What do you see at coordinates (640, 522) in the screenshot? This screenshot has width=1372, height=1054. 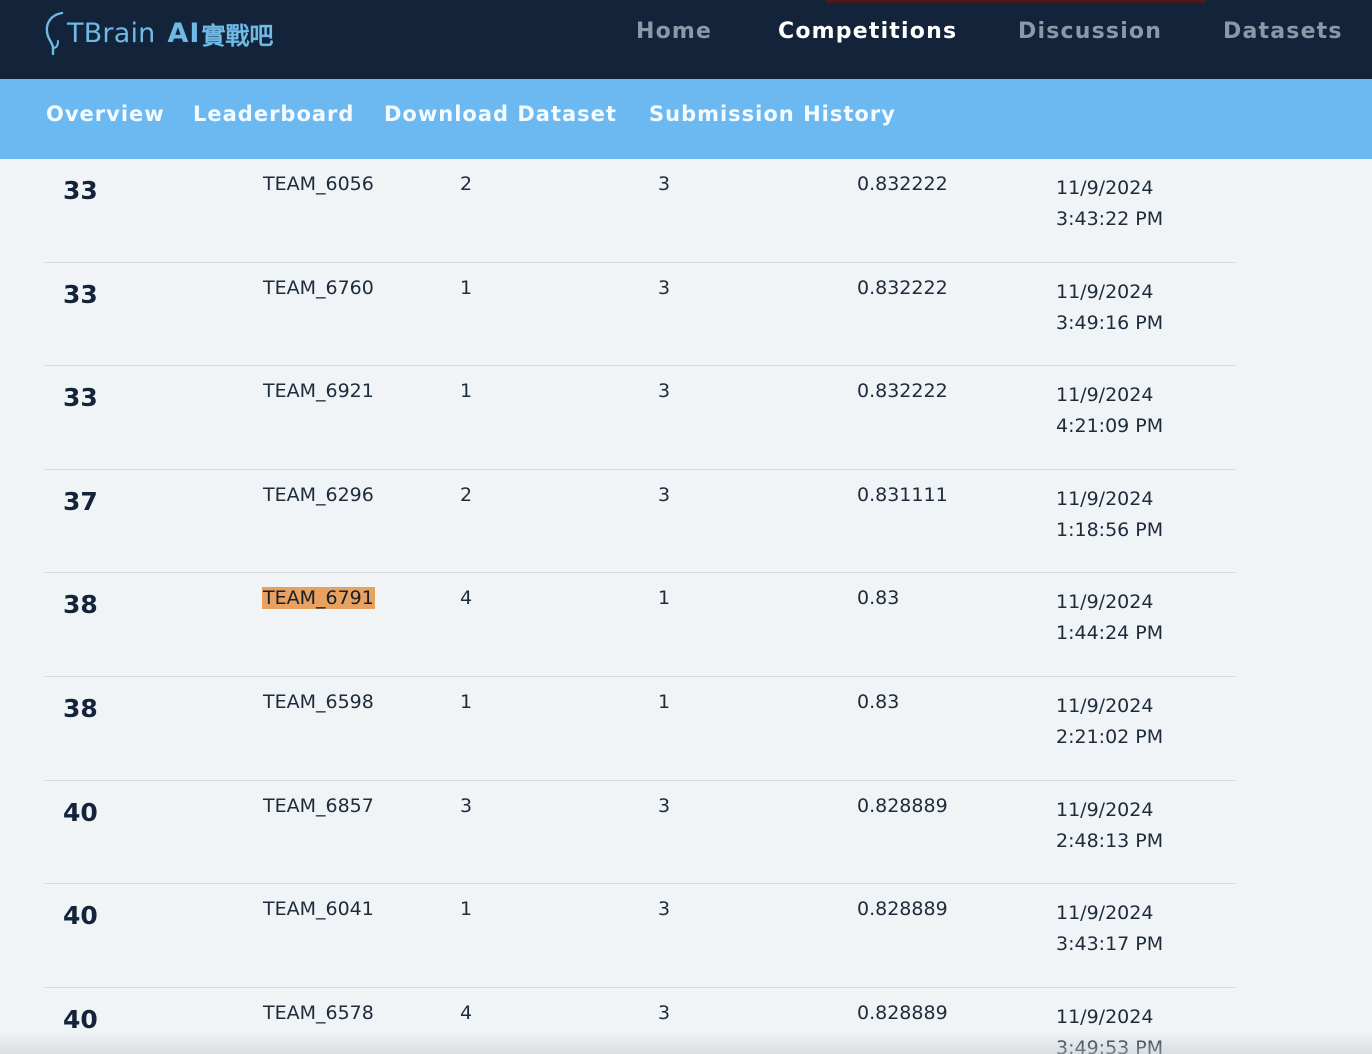 I see `table-row: 37 TEAM_6296 2 3 0.831111 11/9/2024 1:18:56 PM` at bounding box center [640, 522].